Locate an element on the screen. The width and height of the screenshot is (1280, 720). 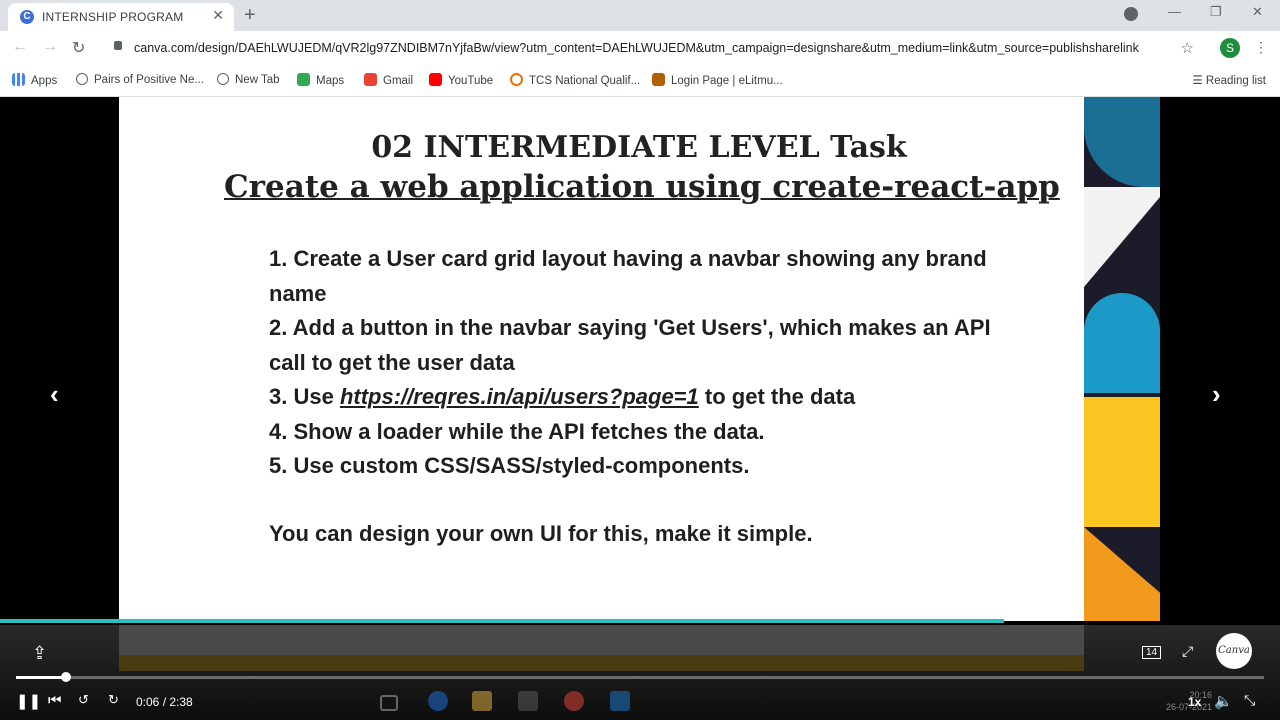
forward-icon: → is located at coordinates (50, 47).